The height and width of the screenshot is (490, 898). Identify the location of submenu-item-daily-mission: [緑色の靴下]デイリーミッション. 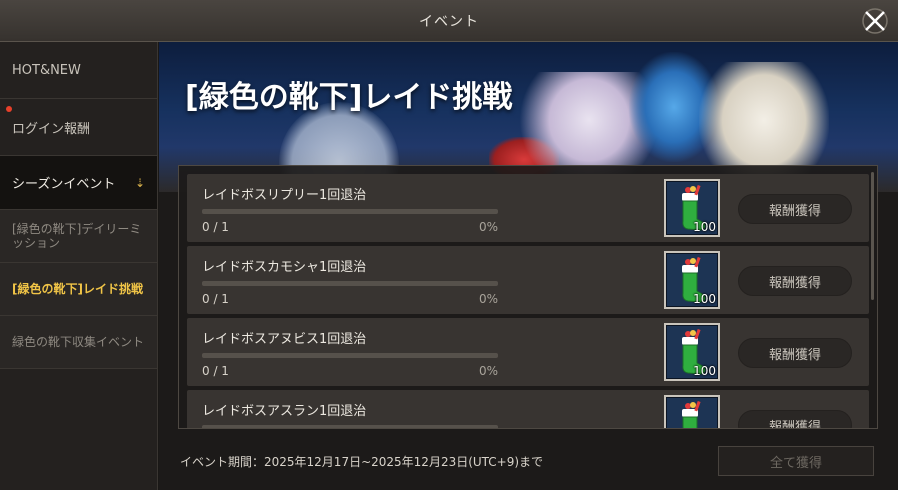
(78, 236).